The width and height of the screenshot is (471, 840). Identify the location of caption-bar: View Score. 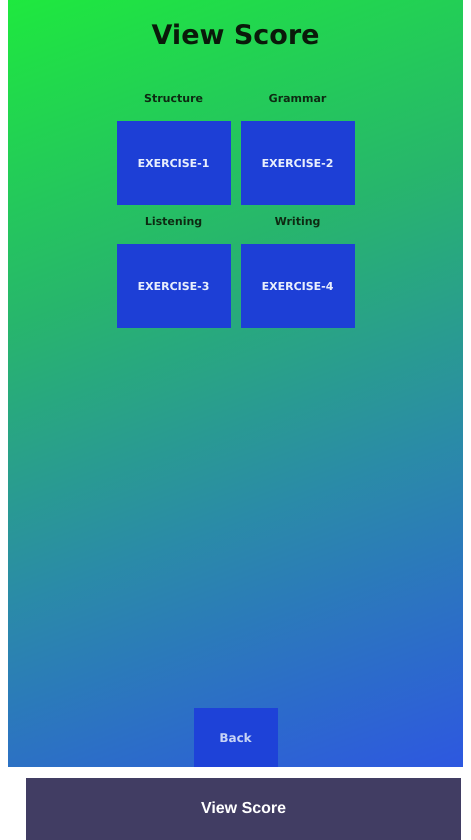
(243, 809).